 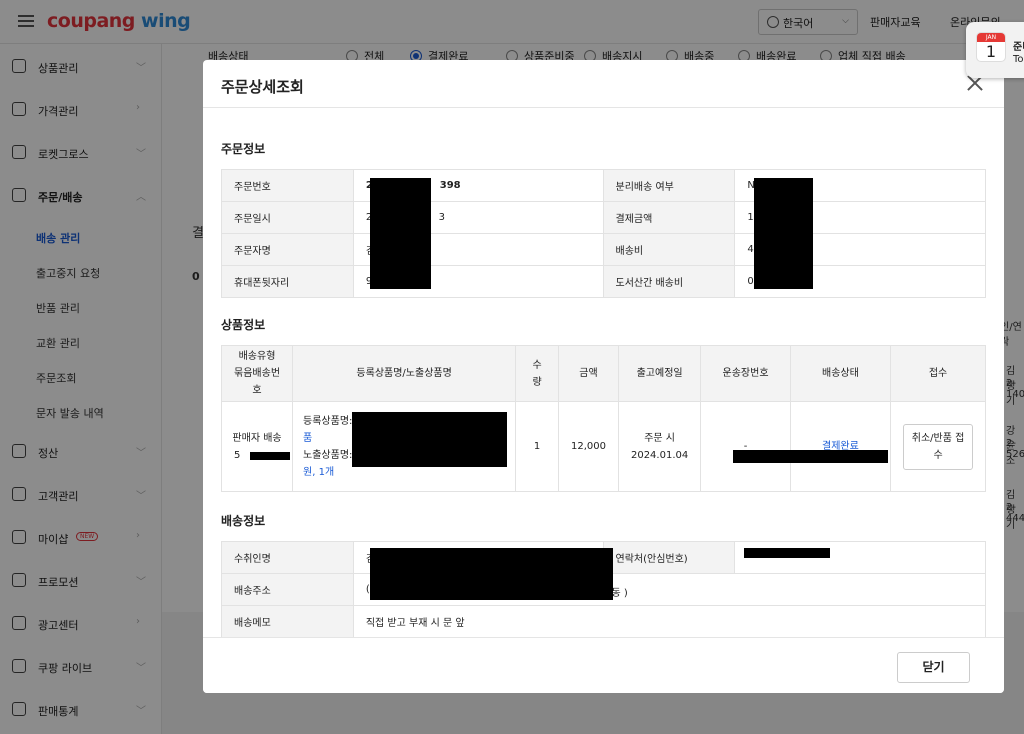 What do you see at coordinates (669, 185) in the screenshot?
I see `field-label: 분리배송 여부` at bounding box center [669, 185].